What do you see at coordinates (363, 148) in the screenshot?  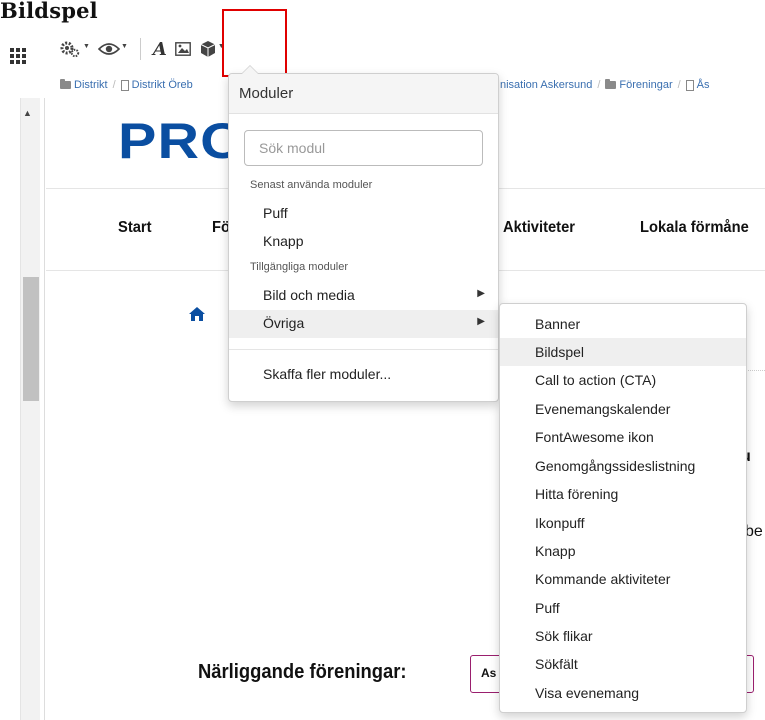 I see `module-search-input` at bounding box center [363, 148].